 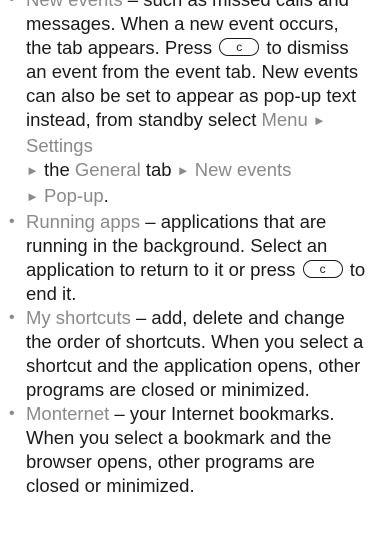 I want to click on menu-path-popup: Pop-up, so click(x=74, y=195).